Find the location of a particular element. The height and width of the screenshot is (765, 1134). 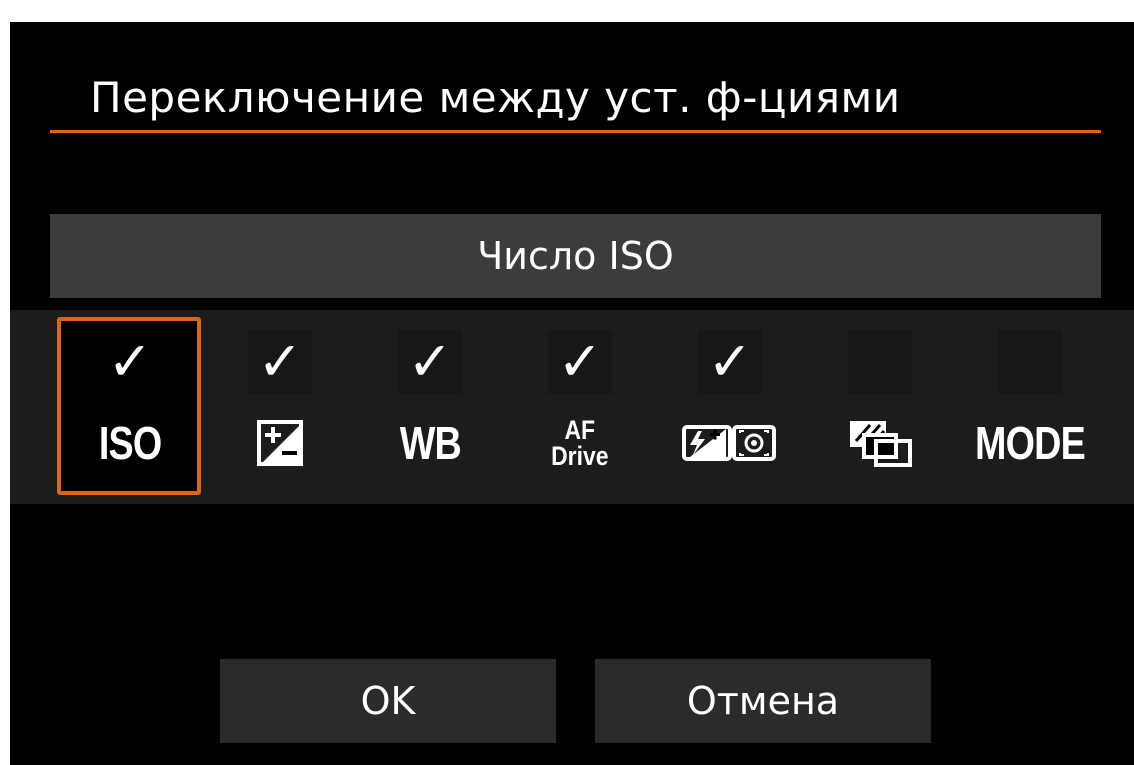

cancel-button: Отмена is located at coordinates (763, 701).